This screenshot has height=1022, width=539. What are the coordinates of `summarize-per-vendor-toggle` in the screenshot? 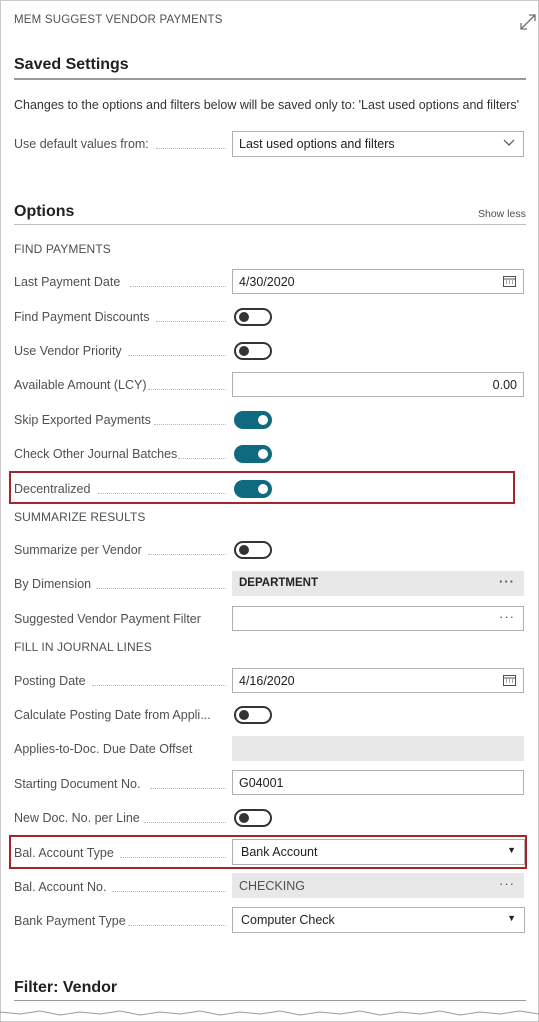 It's located at (253, 550).